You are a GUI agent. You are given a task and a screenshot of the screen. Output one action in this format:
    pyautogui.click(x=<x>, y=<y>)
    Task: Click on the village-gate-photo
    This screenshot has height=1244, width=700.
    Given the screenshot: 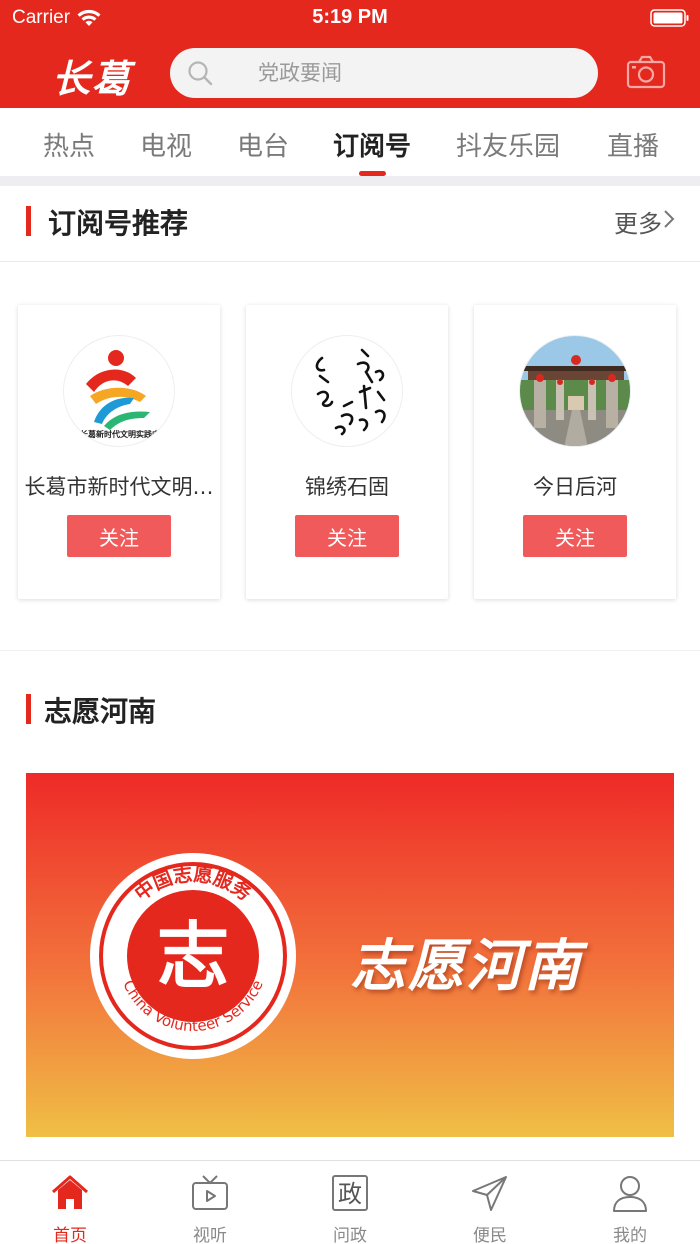 What is the action you would take?
    pyautogui.click(x=575, y=391)
    